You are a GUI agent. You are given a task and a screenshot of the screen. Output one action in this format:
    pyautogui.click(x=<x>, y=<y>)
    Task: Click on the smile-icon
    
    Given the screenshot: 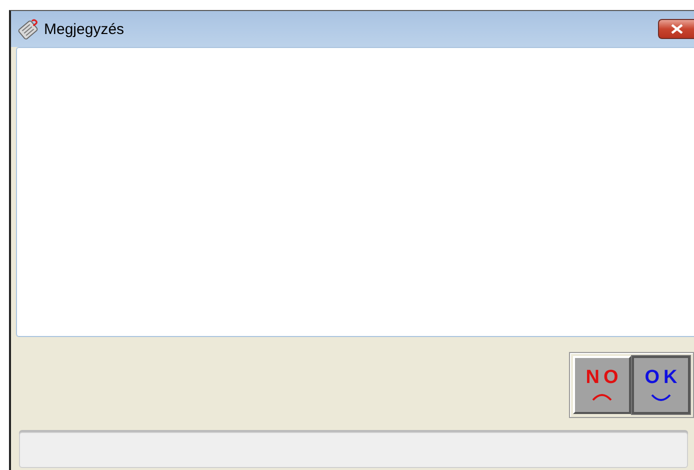 What is the action you would take?
    pyautogui.click(x=661, y=397)
    